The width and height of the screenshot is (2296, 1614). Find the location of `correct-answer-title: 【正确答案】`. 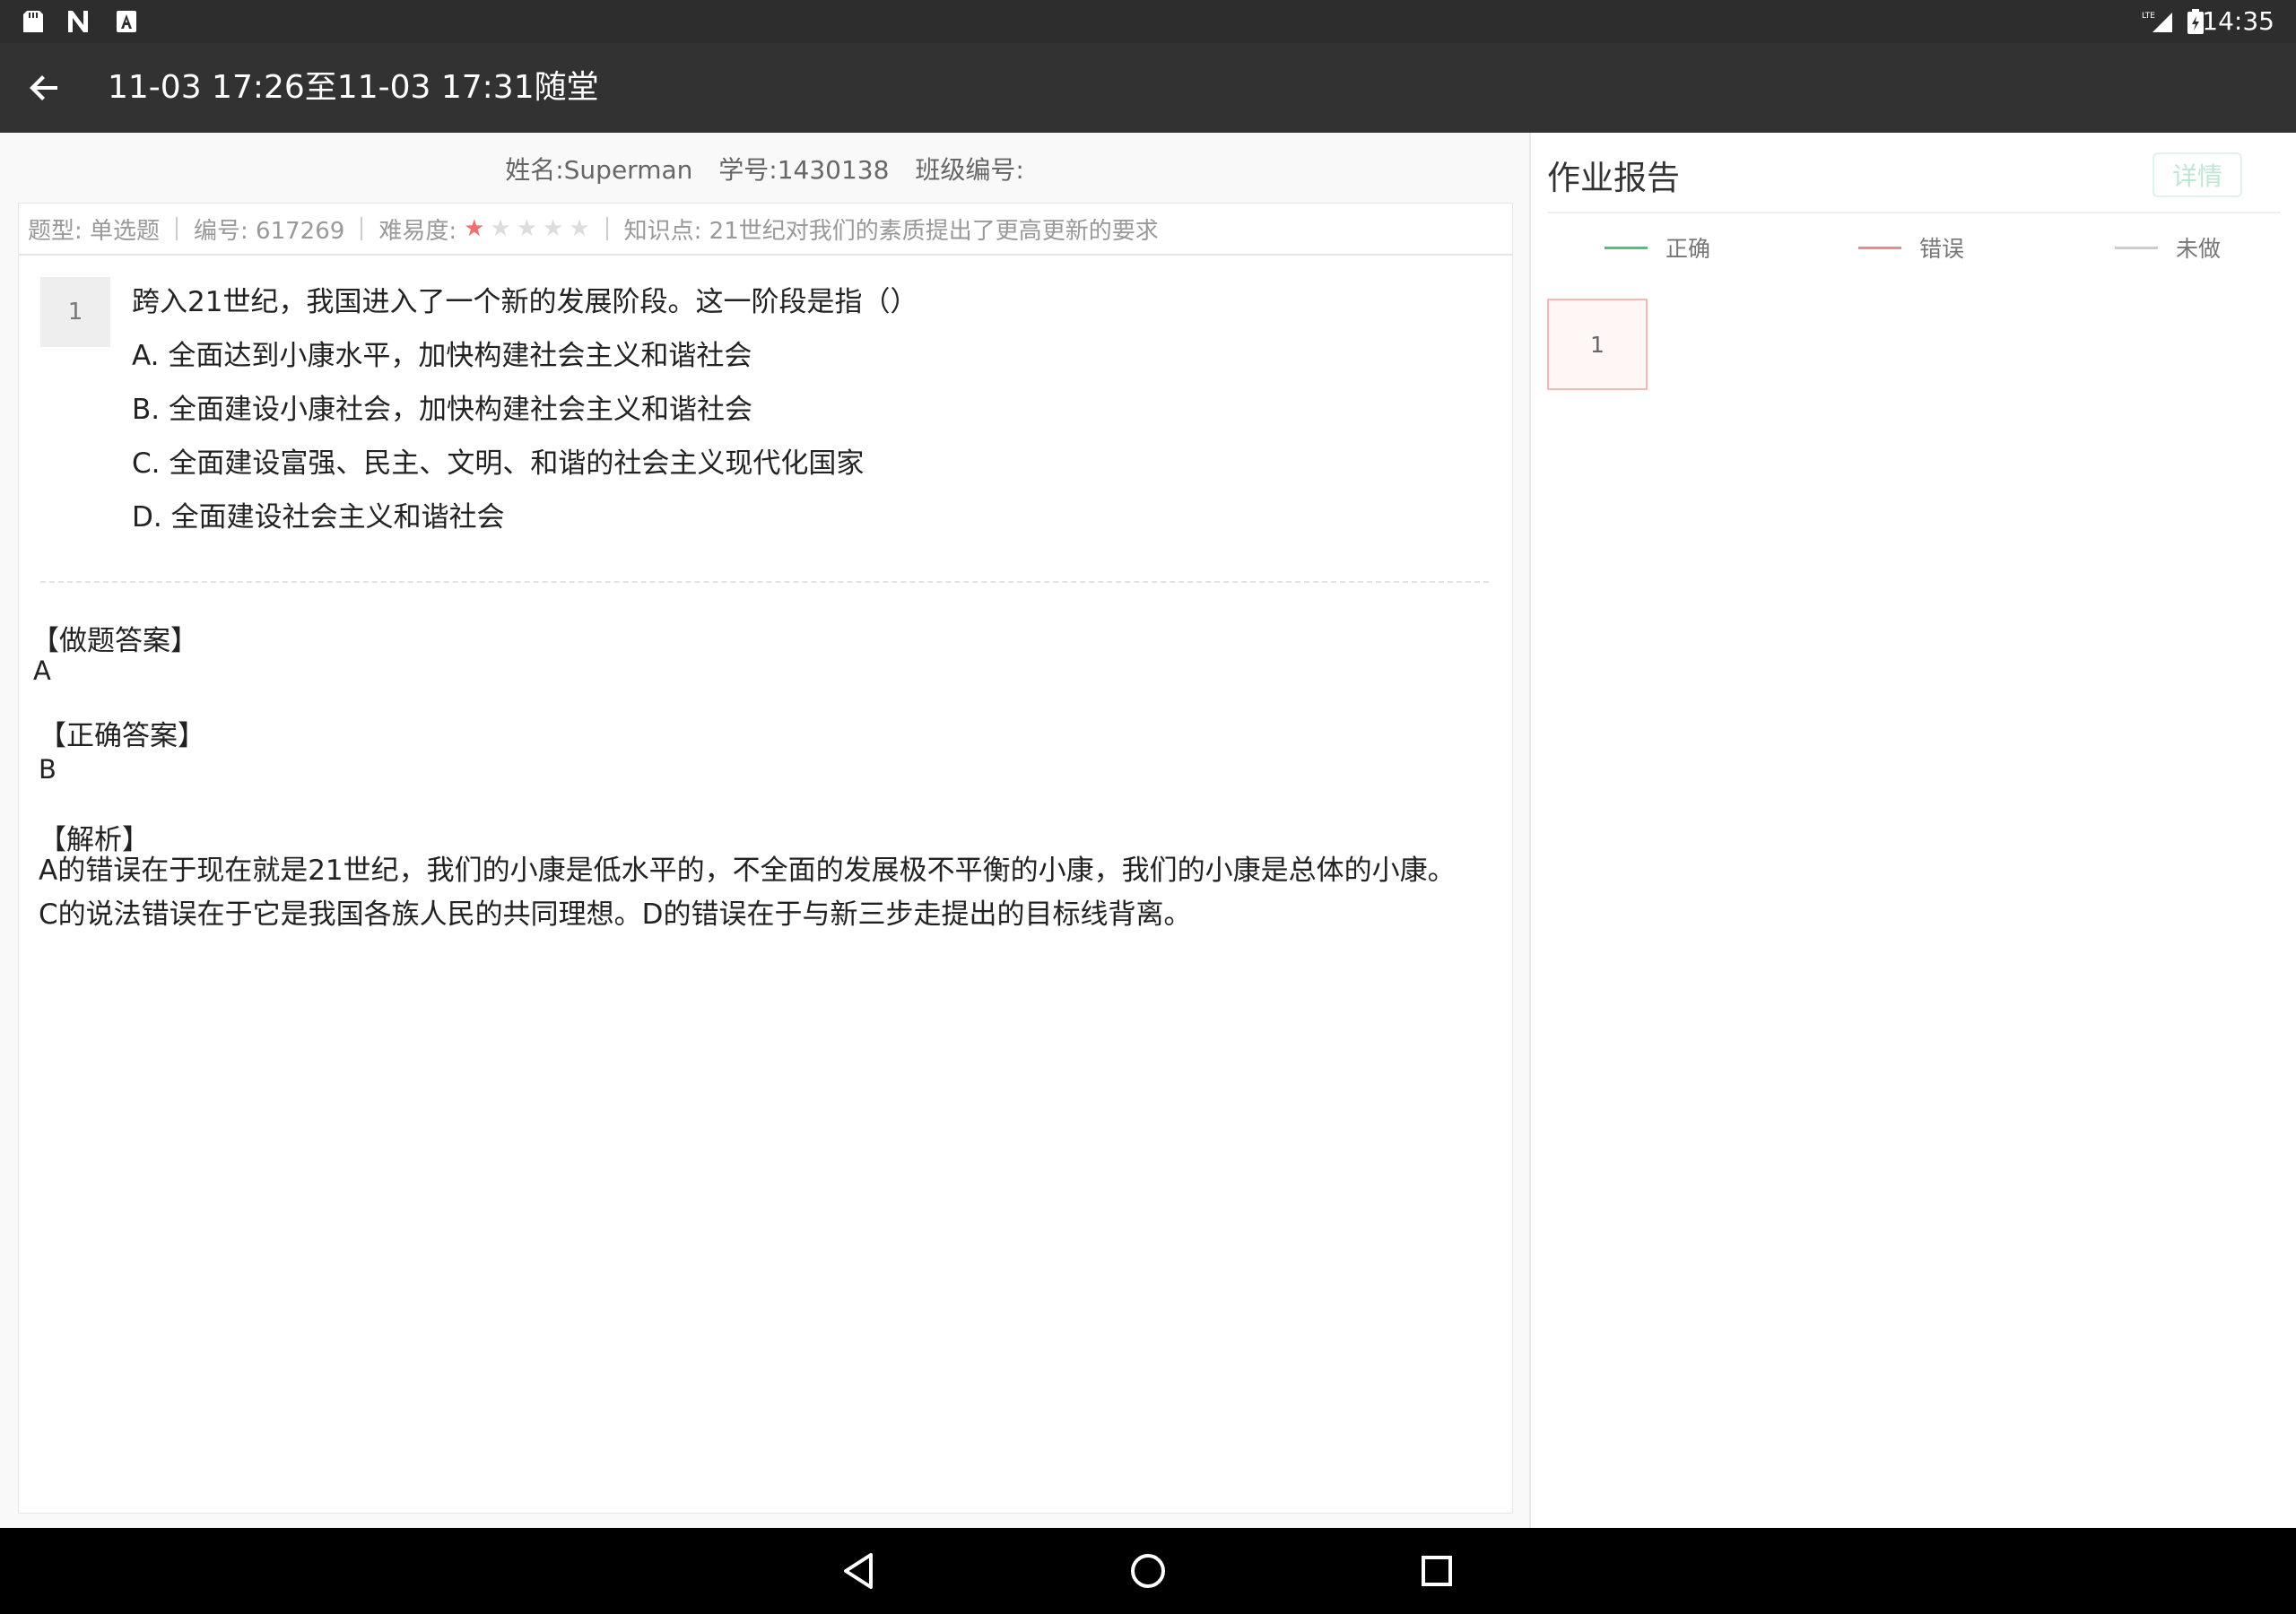

correct-answer-title: 【正确答案】 is located at coordinates (122, 736).